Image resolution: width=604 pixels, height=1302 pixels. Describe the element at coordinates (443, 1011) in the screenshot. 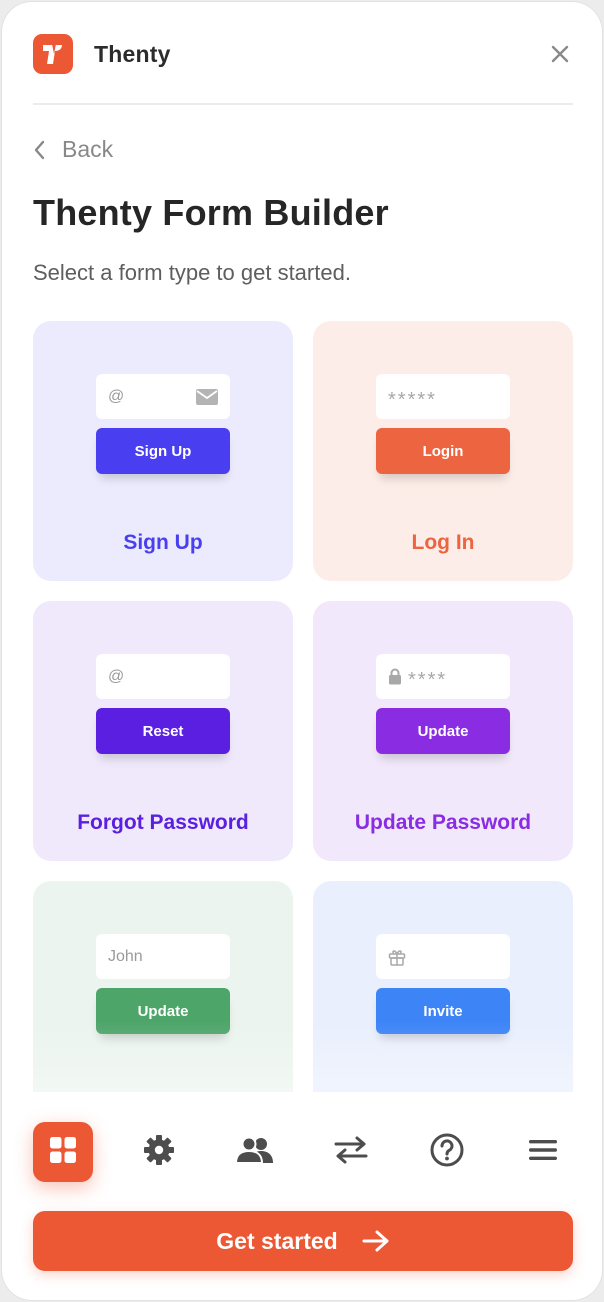

I see `mock-button: Invite` at that location.